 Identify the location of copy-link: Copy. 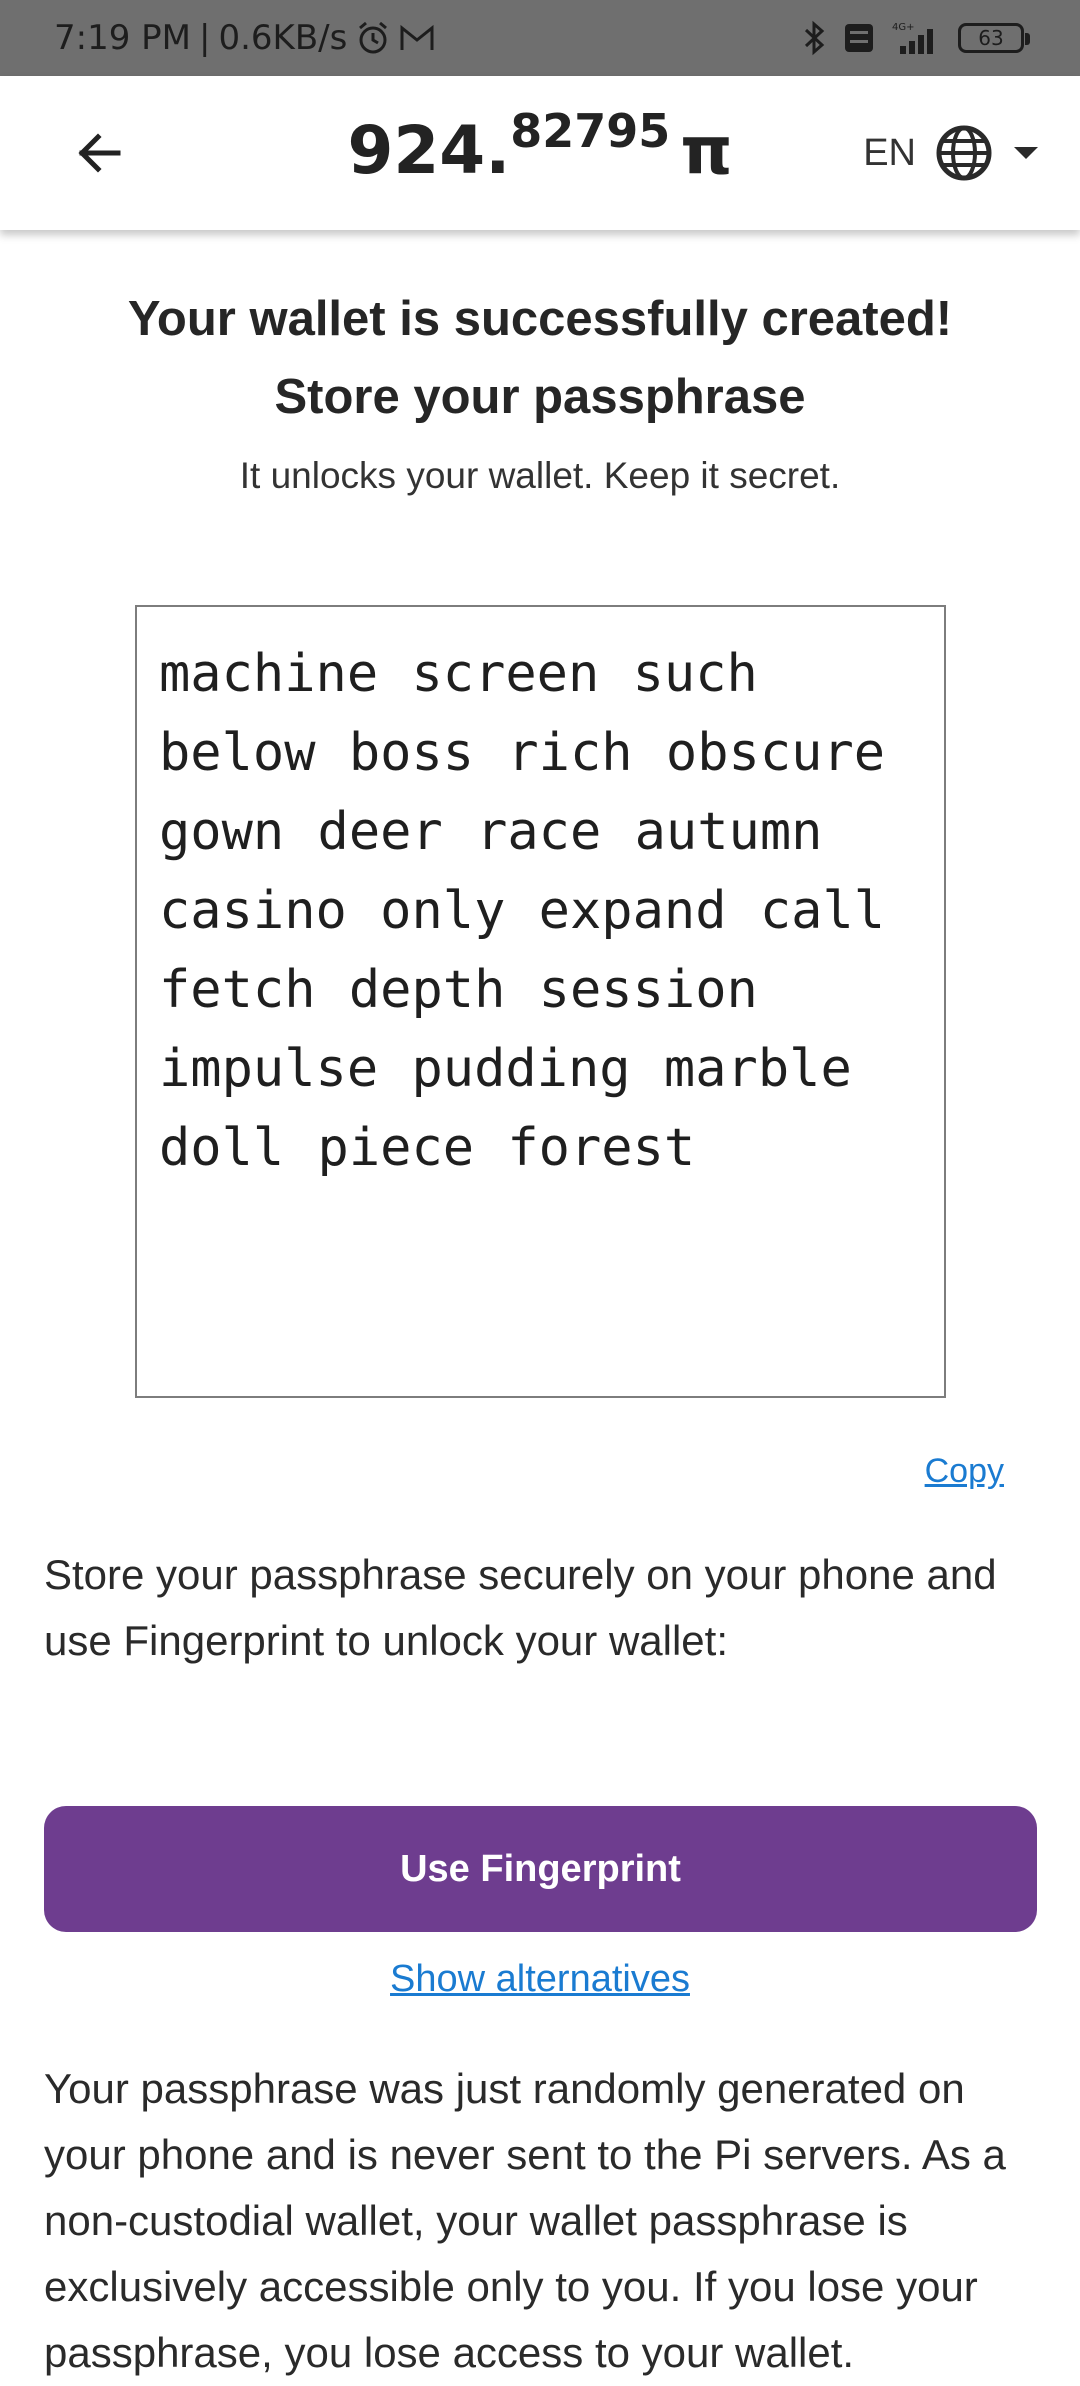
(964, 1471).